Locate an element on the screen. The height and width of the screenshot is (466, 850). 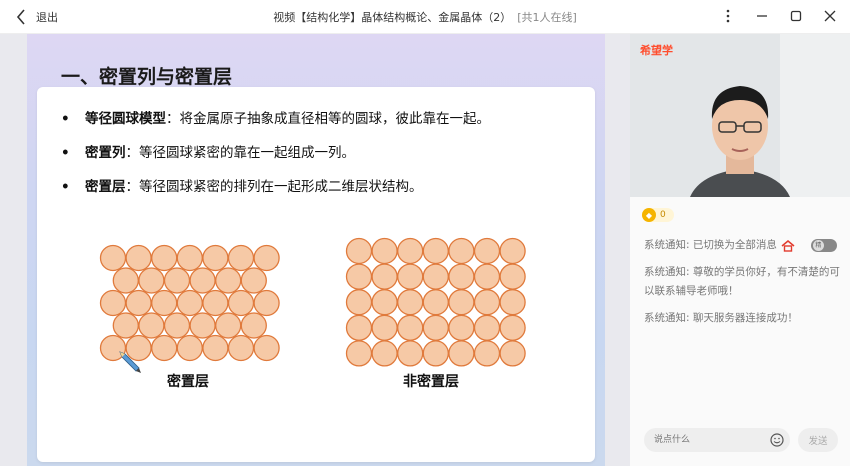
chat-input is located at coordinates (717, 440).